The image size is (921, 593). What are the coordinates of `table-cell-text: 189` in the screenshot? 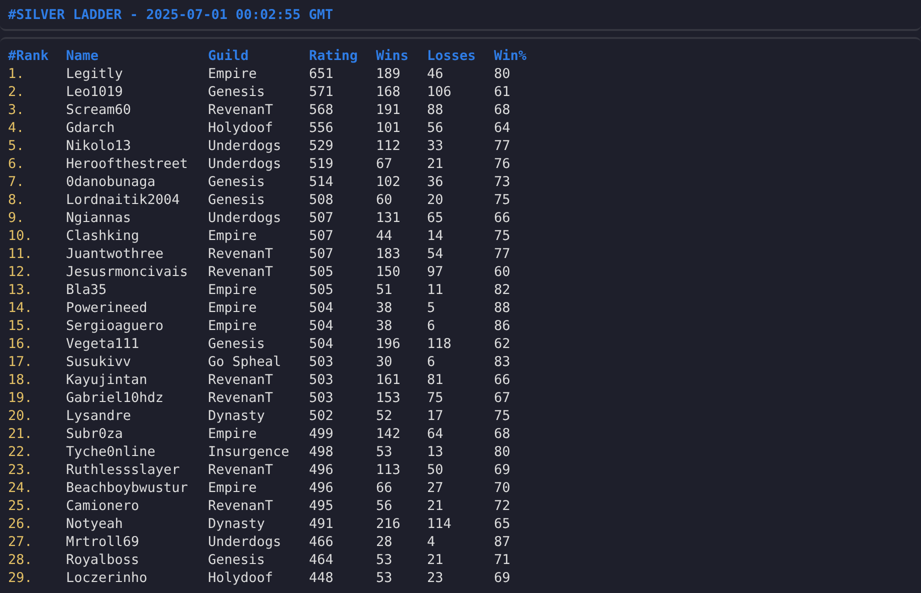 It's located at (389, 74).